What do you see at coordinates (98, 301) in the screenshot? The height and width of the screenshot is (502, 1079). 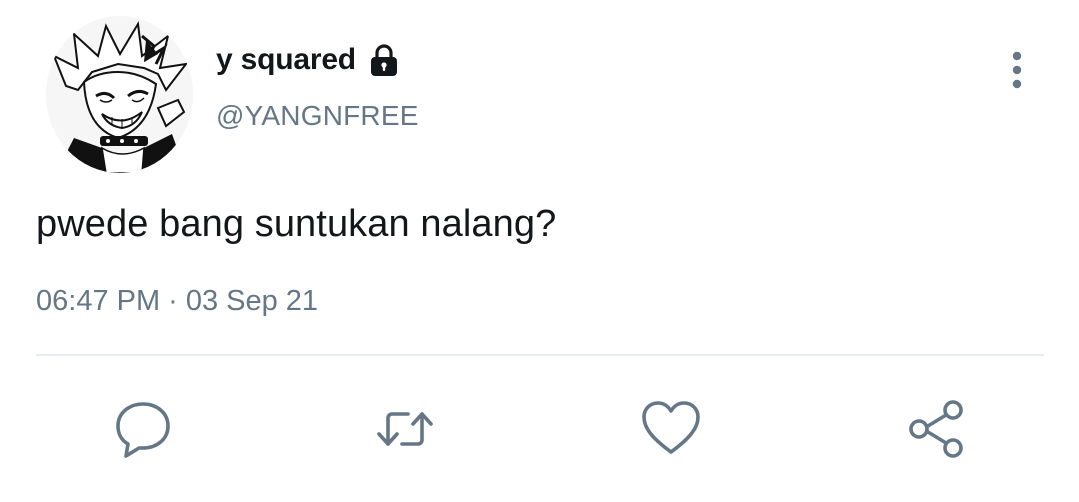 I see `tweet-time: 06:47 PM` at bounding box center [98, 301].